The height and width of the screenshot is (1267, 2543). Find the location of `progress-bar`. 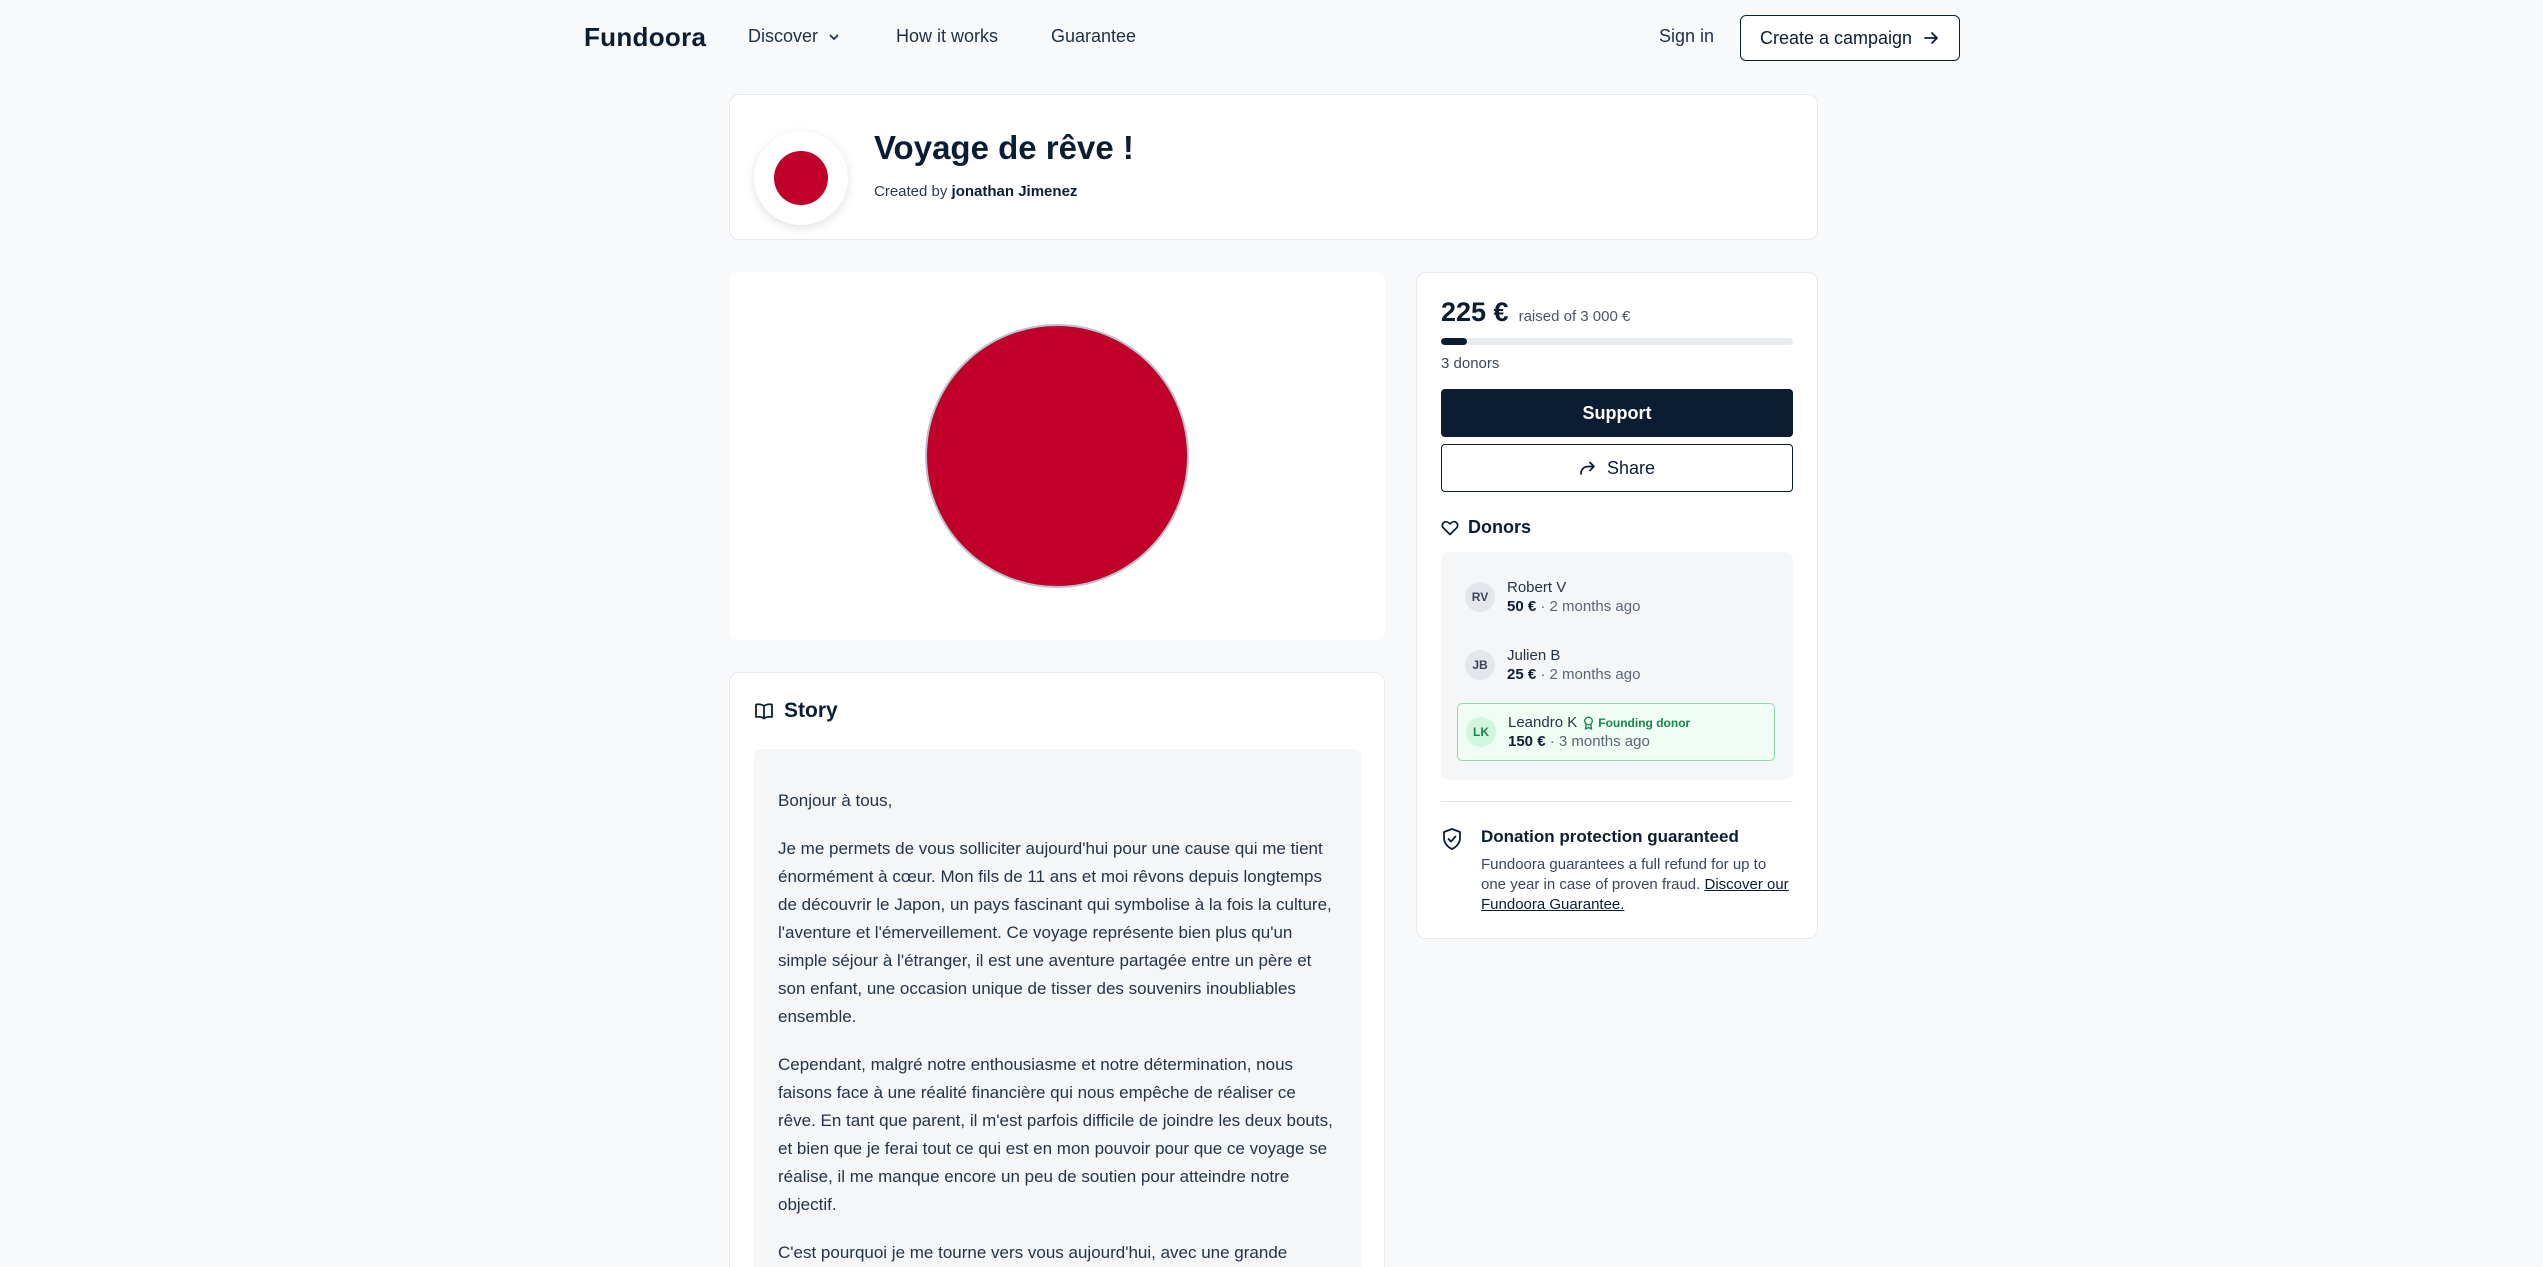

progress-bar is located at coordinates (1617, 341).